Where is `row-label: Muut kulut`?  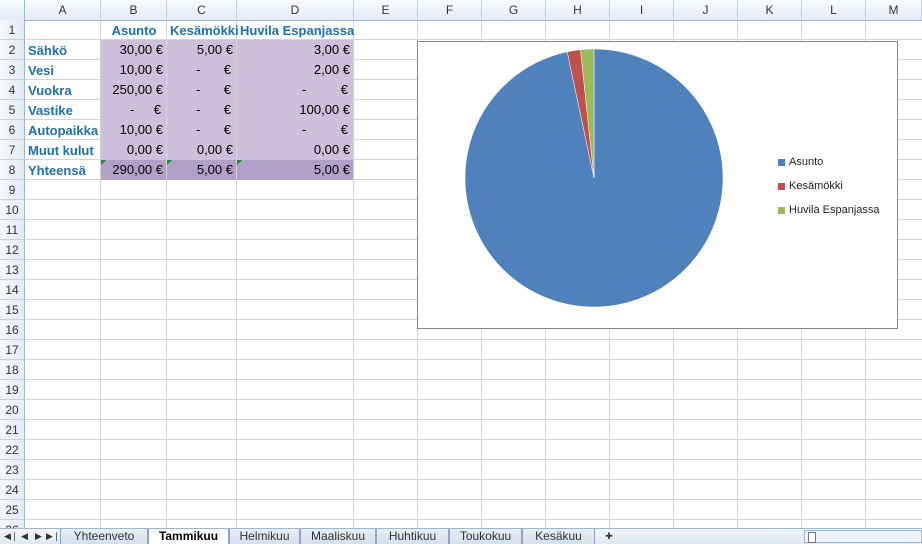
row-label: Muut kulut is located at coordinates (63, 150).